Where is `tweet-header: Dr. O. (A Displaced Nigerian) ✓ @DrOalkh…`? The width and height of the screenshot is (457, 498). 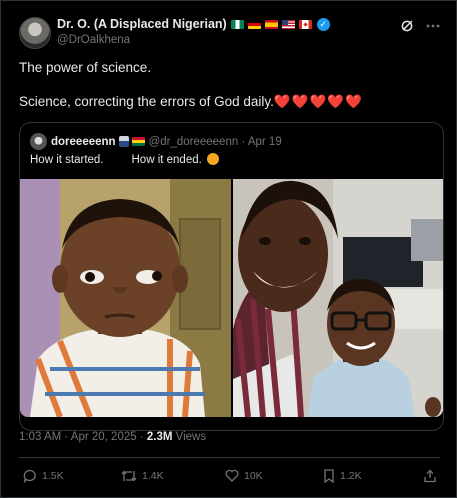 tweet-header: Dr. O. (A Displaced Nigerian) ✓ @DrOalkh… is located at coordinates (229, 34).